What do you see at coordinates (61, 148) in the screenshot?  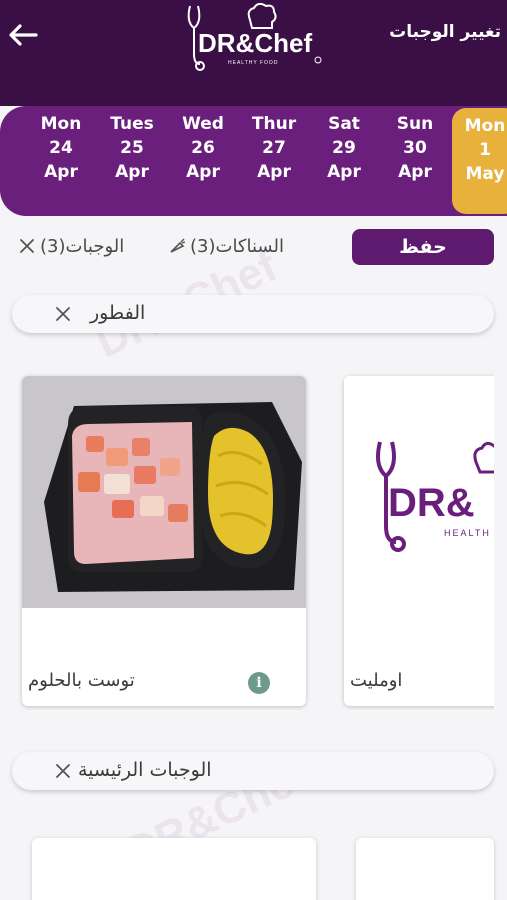 I see `date-number: 24` at bounding box center [61, 148].